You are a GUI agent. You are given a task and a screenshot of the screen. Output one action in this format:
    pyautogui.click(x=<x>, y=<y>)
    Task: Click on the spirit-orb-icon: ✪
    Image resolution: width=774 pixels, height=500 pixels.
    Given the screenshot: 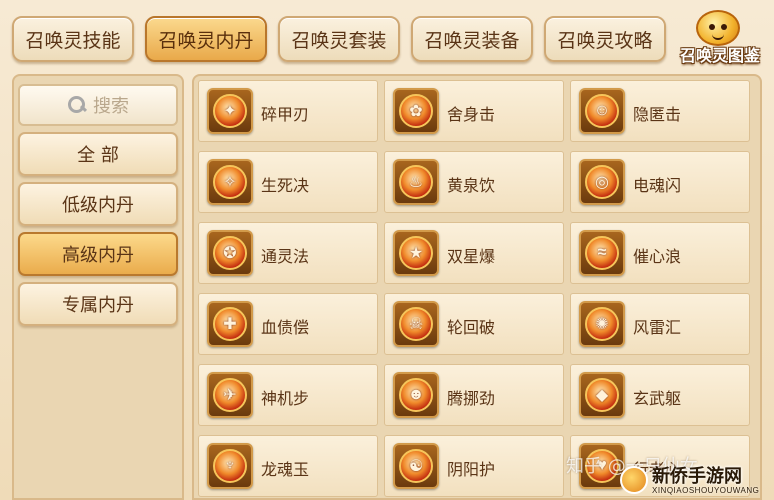 What is the action you would take?
    pyautogui.click(x=230, y=253)
    